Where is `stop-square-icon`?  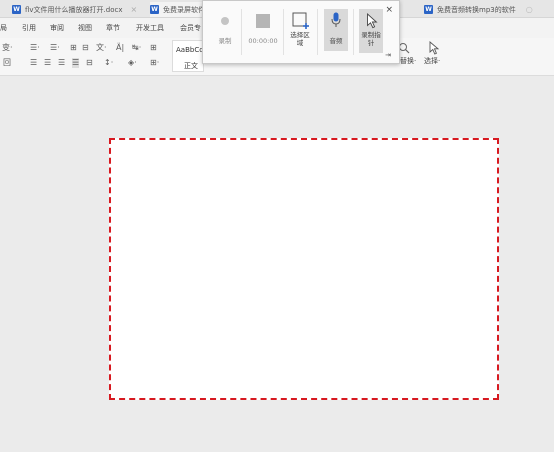 stop-square-icon is located at coordinates (263, 21).